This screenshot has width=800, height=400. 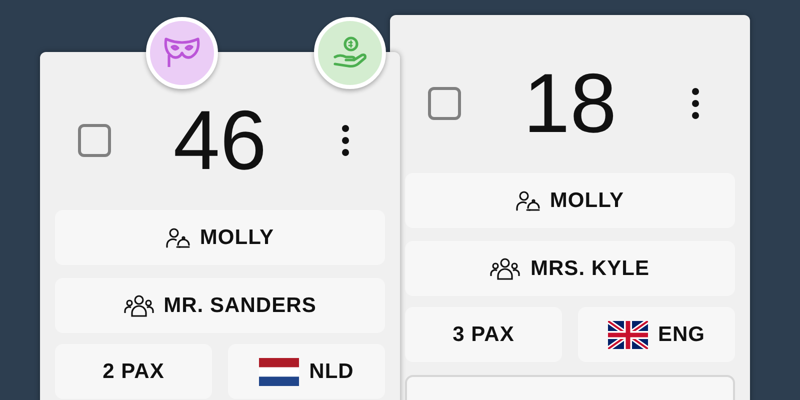 What do you see at coordinates (182, 53) in the screenshot?
I see `mask-icon` at bounding box center [182, 53].